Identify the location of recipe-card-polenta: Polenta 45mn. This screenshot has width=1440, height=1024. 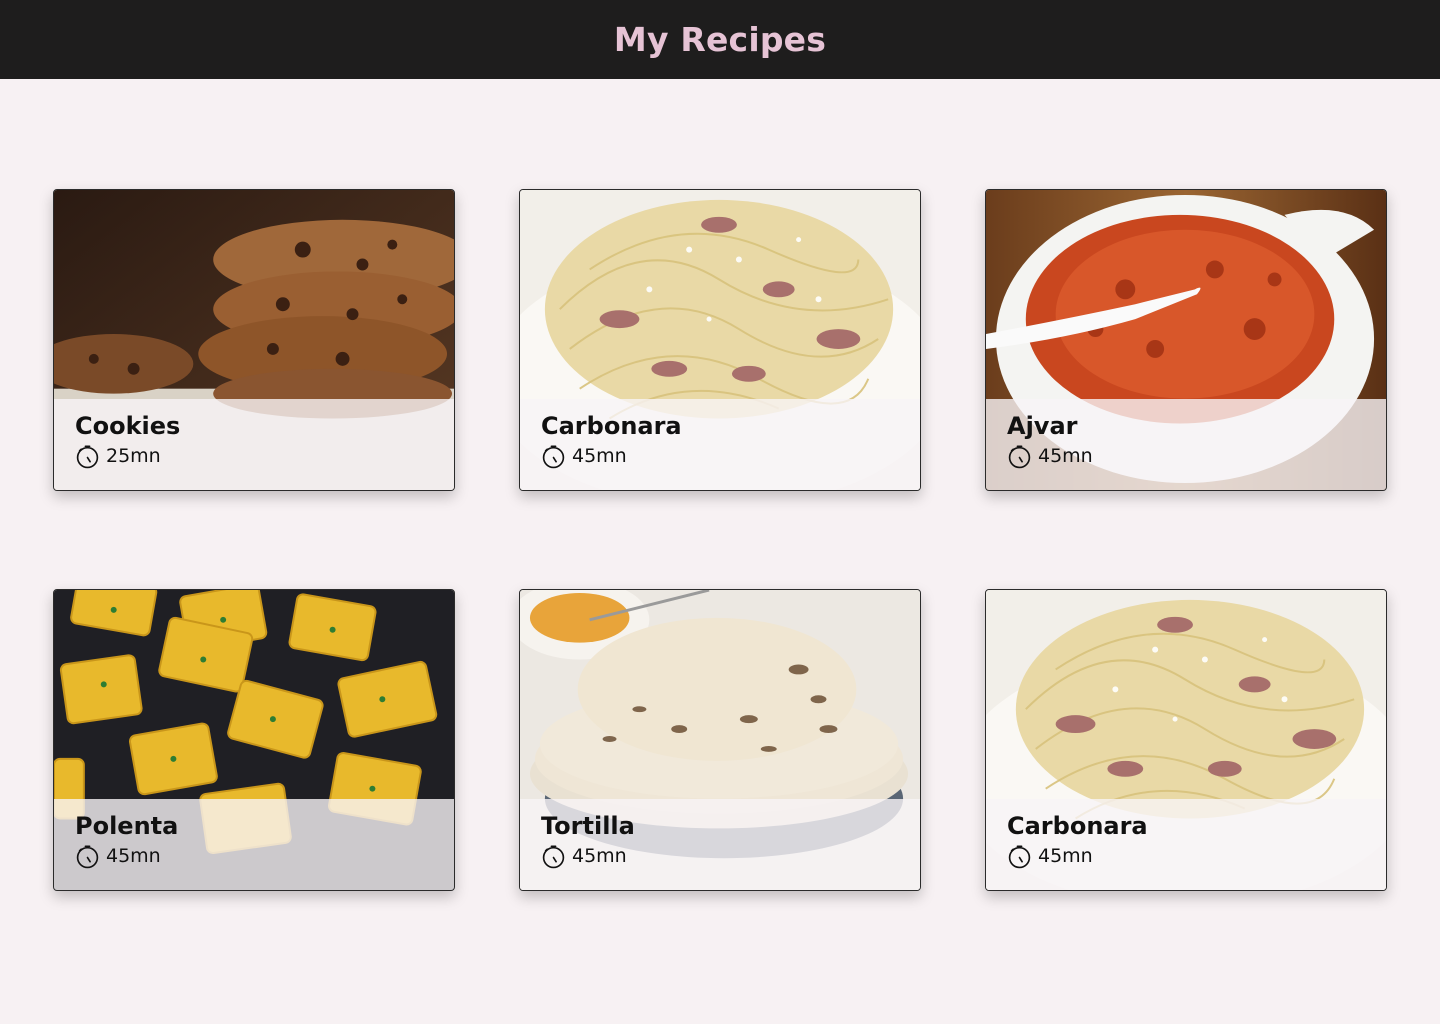
(254, 740).